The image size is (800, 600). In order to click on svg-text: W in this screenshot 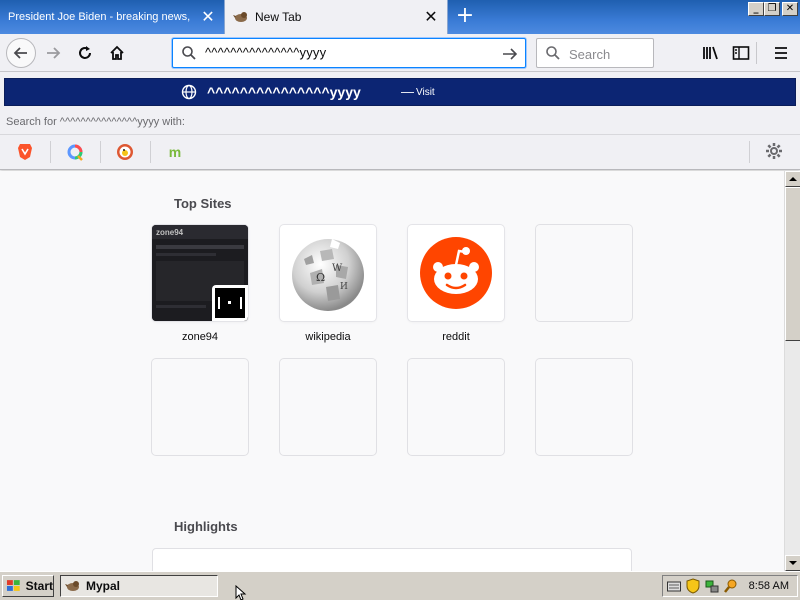, I will do `click(337, 268)`.